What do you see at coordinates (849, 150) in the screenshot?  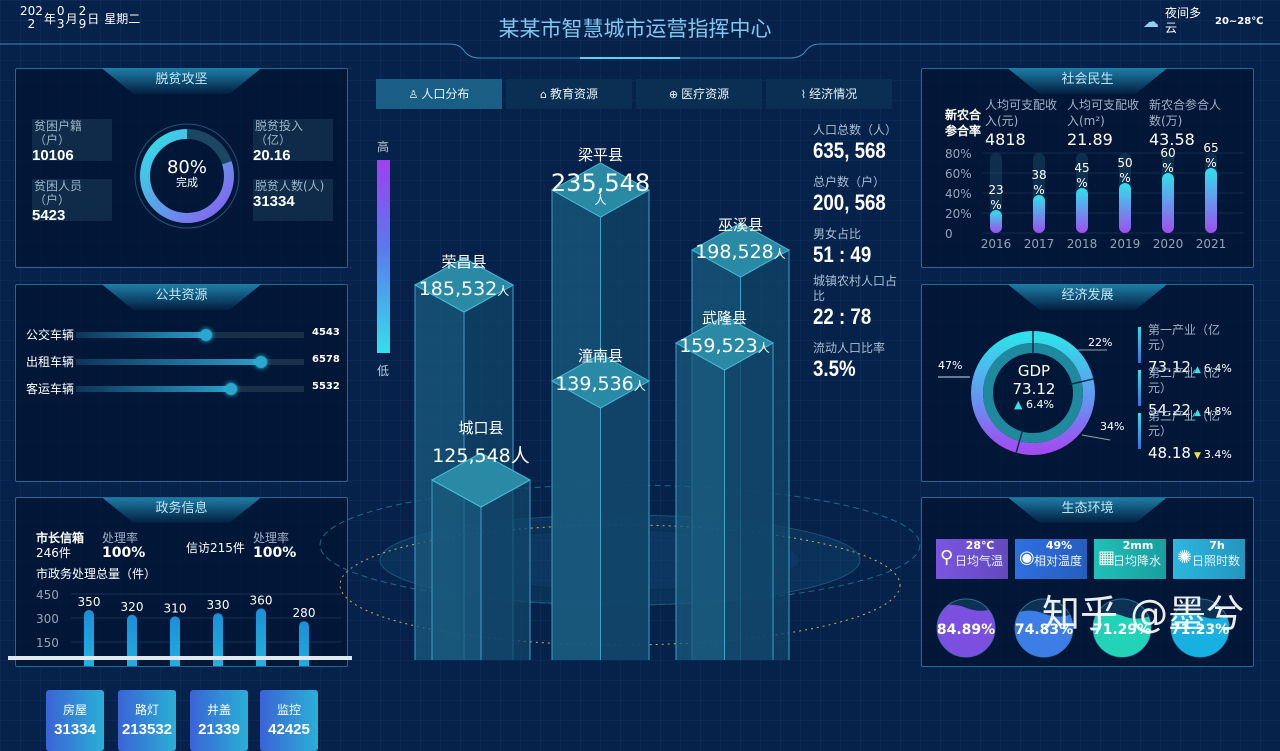 I see `stat-value: 635, 568` at bounding box center [849, 150].